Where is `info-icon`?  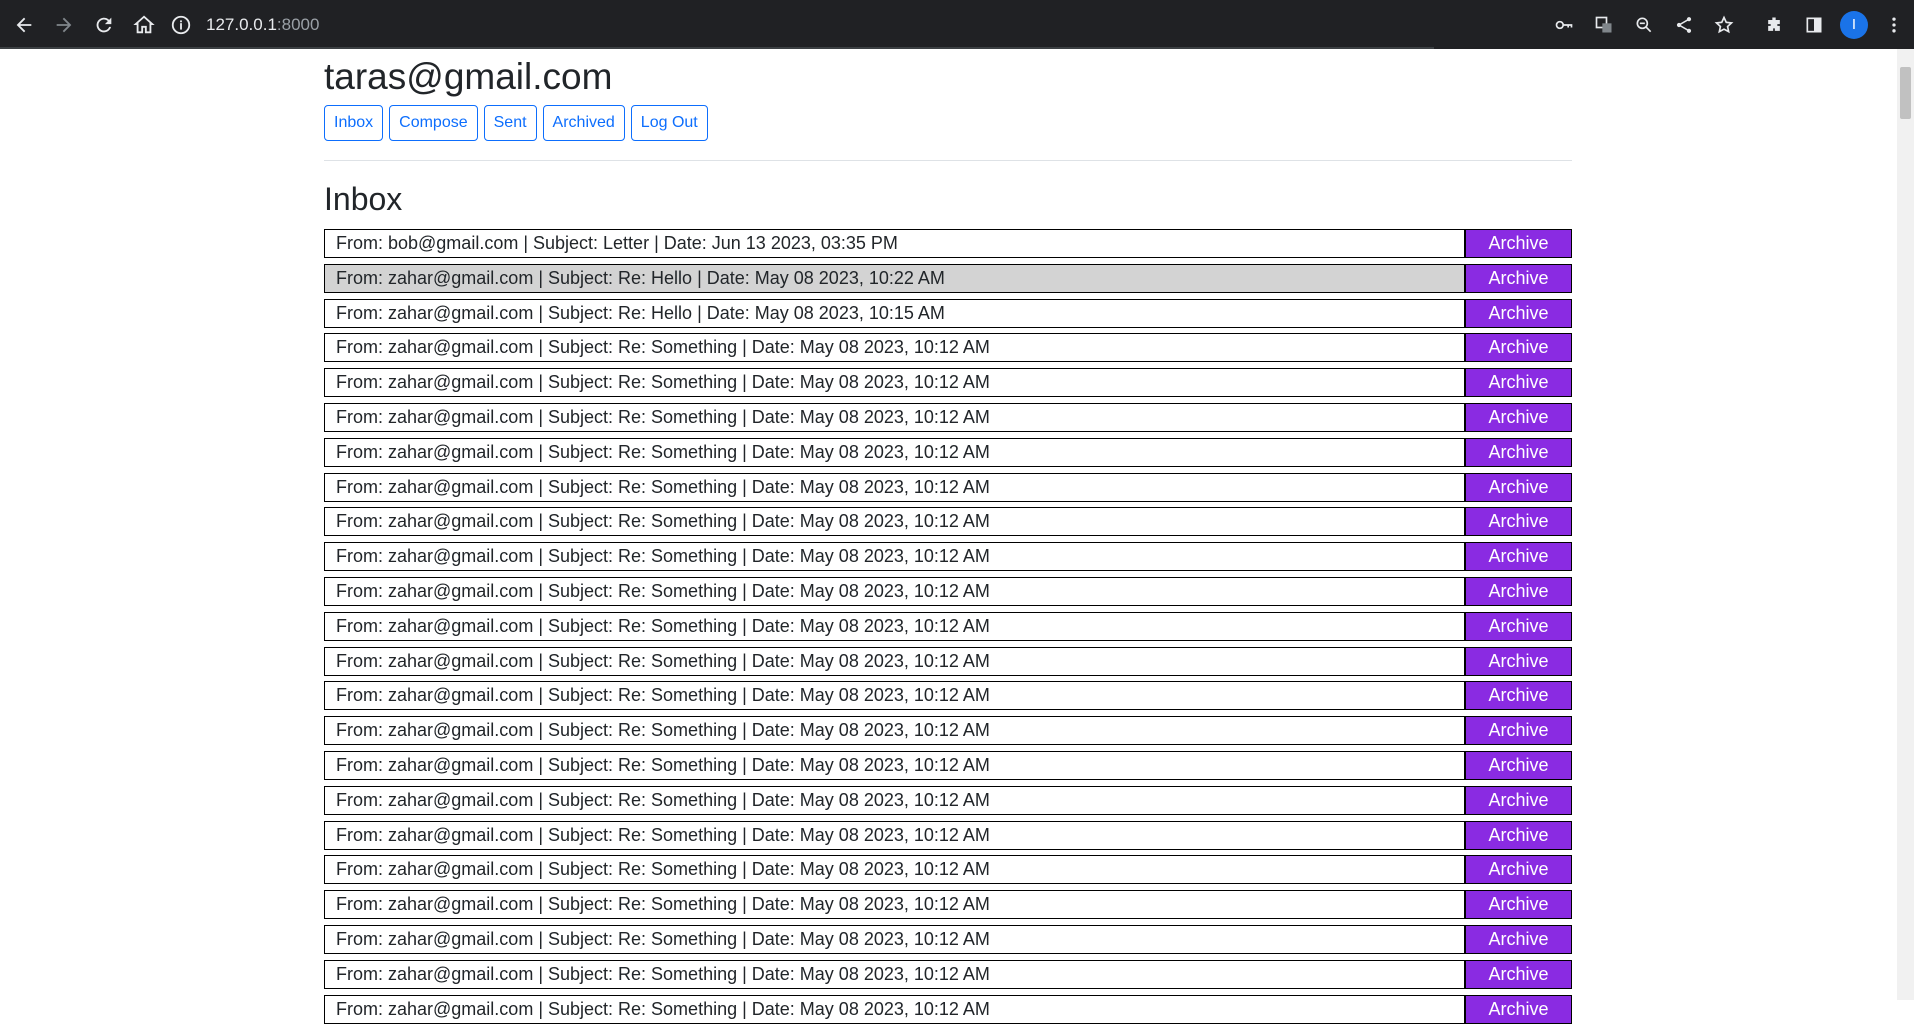
info-icon is located at coordinates (181, 25).